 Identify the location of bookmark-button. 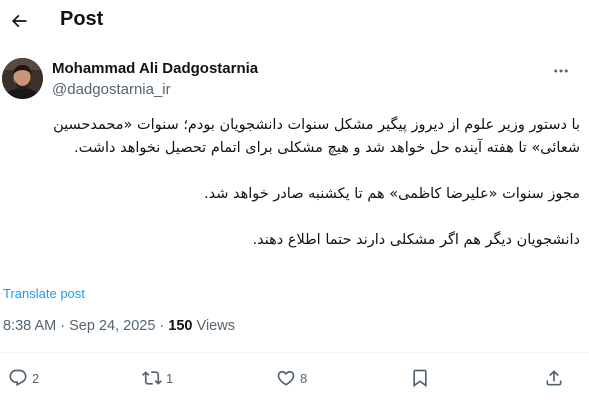
(420, 378).